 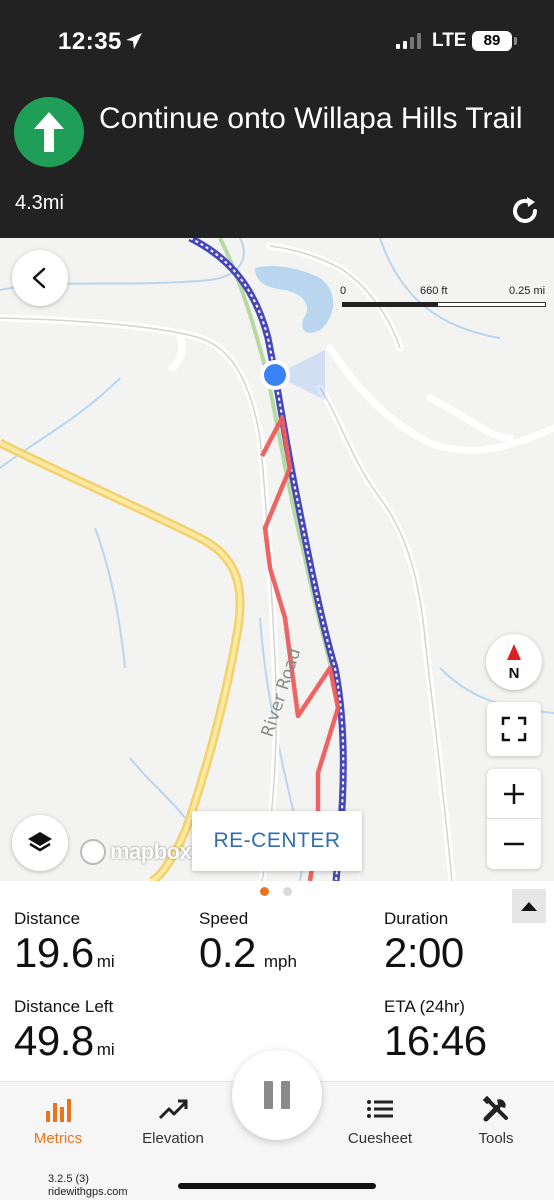 What do you see at coordinates (527, 291) in the screenshot?
I see `scale-end: 0.25 mi` at bounding box center [527, 291].